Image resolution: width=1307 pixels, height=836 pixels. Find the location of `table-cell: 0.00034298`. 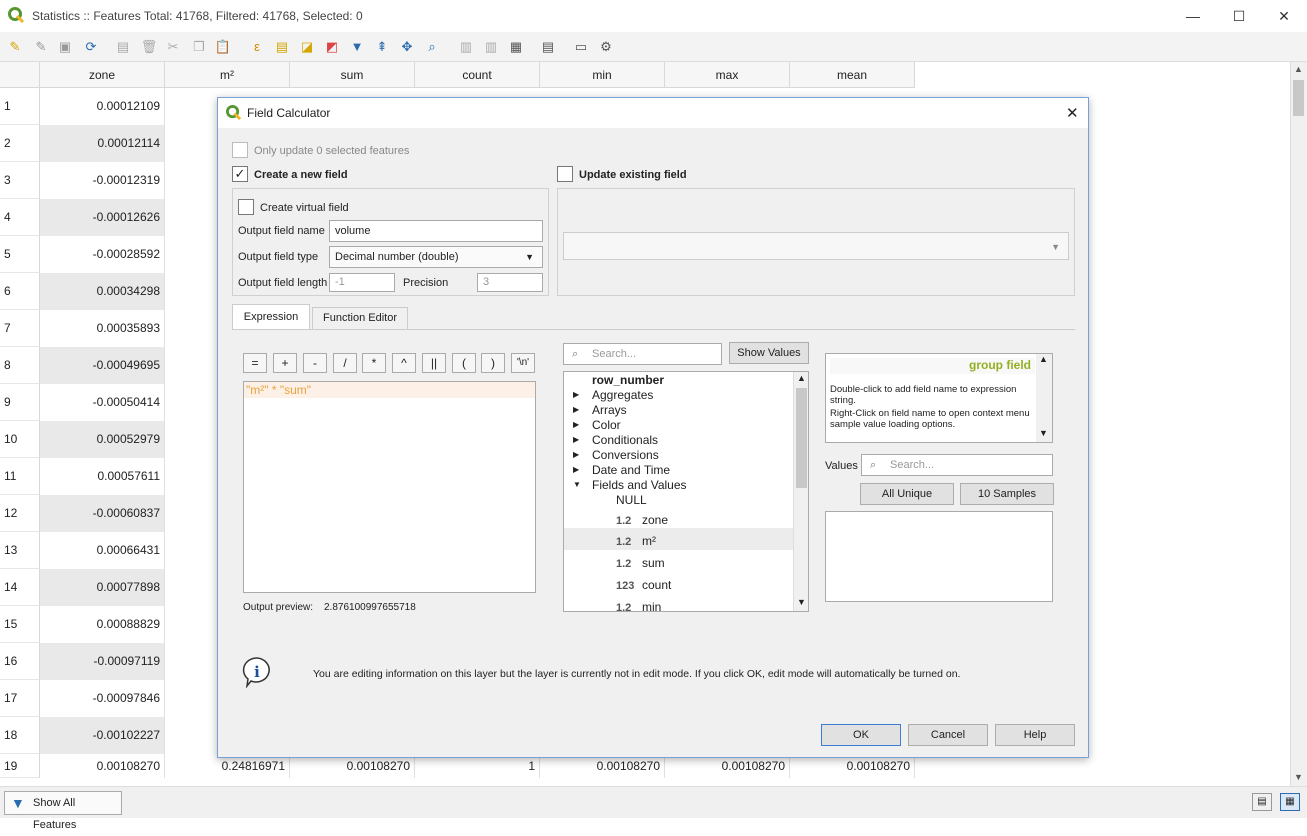

table-cell: 0.00034298 is located at coordinates (102, 291).